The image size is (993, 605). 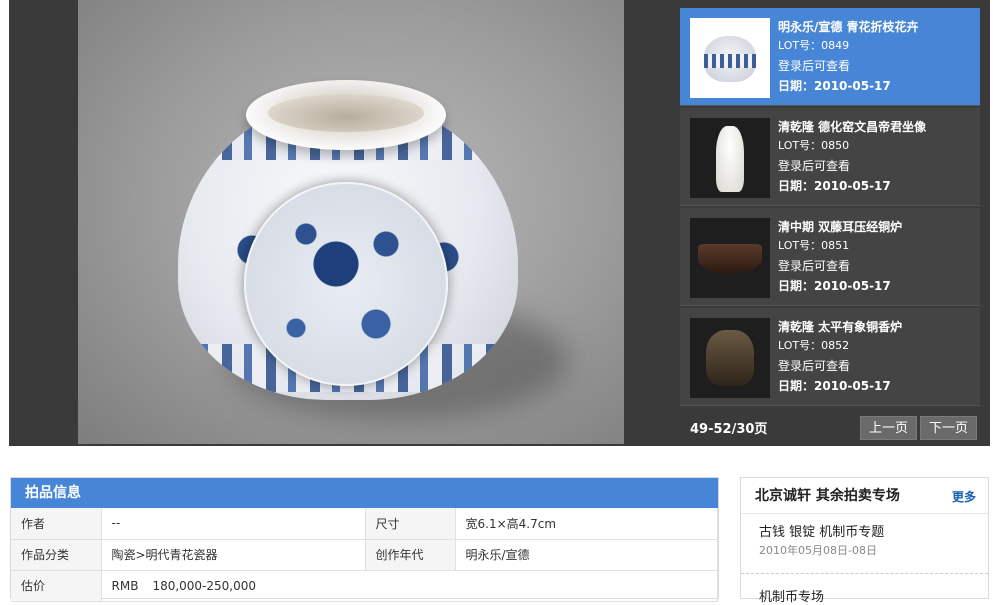 I want to click on session-date: 2010年05月08日-08日, so click(x=818, y=550).